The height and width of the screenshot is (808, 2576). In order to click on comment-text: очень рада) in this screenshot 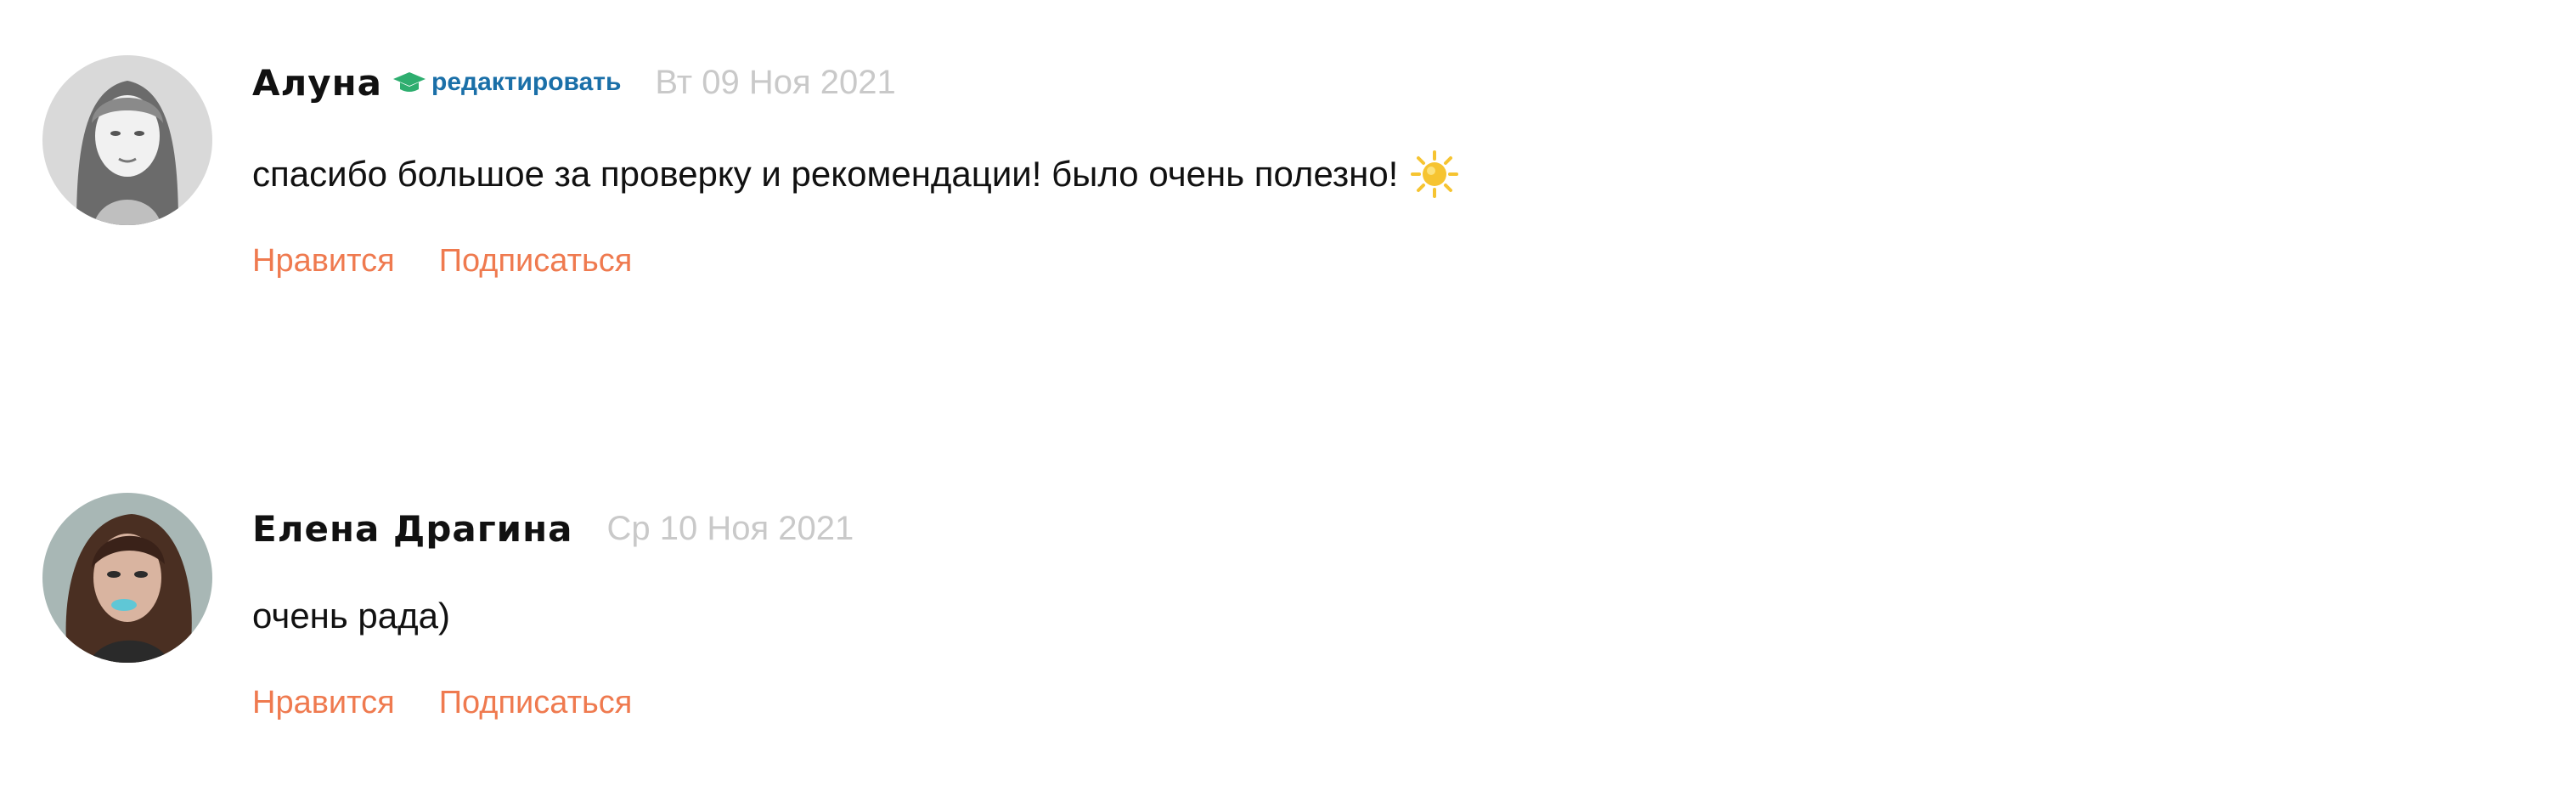, I will do `click(351, 616)`.